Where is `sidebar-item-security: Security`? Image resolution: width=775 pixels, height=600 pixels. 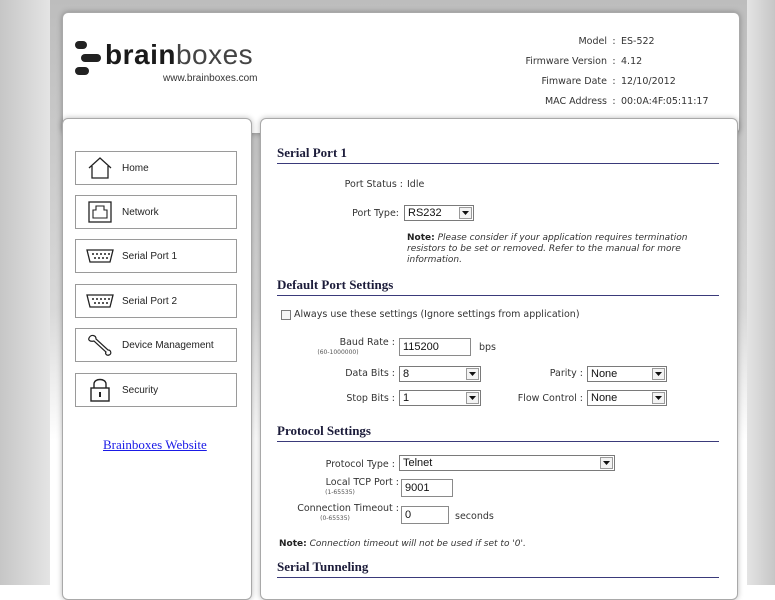 sidebar-item-security: Security is located at coordinates (156, 390).